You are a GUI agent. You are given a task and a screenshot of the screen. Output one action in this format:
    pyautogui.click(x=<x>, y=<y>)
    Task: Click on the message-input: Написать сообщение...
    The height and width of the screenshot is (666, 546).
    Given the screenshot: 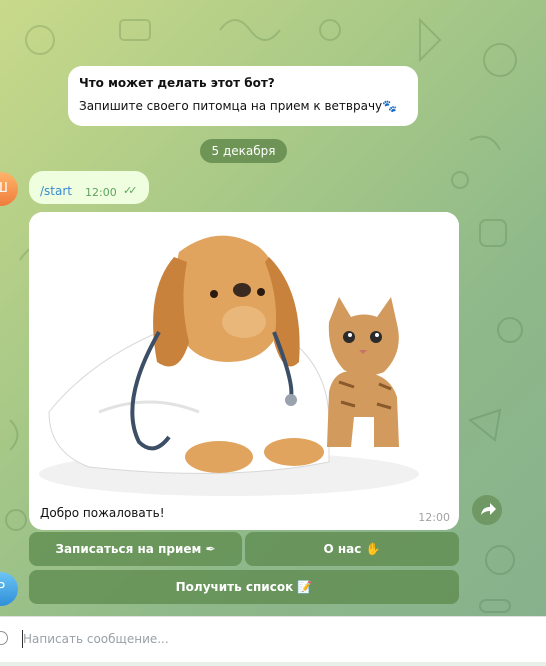 What is the action you would take?
    pyautogui.click(x=96, y=639)
    